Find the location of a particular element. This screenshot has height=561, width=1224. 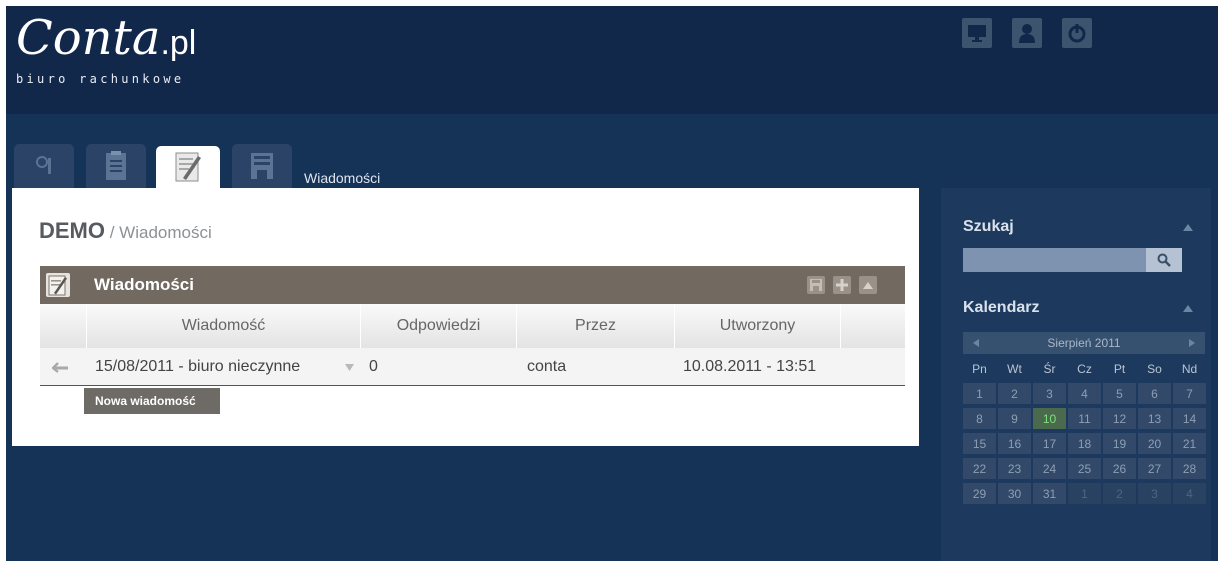

calendar-next-button is located at coordinates (1192, 343).